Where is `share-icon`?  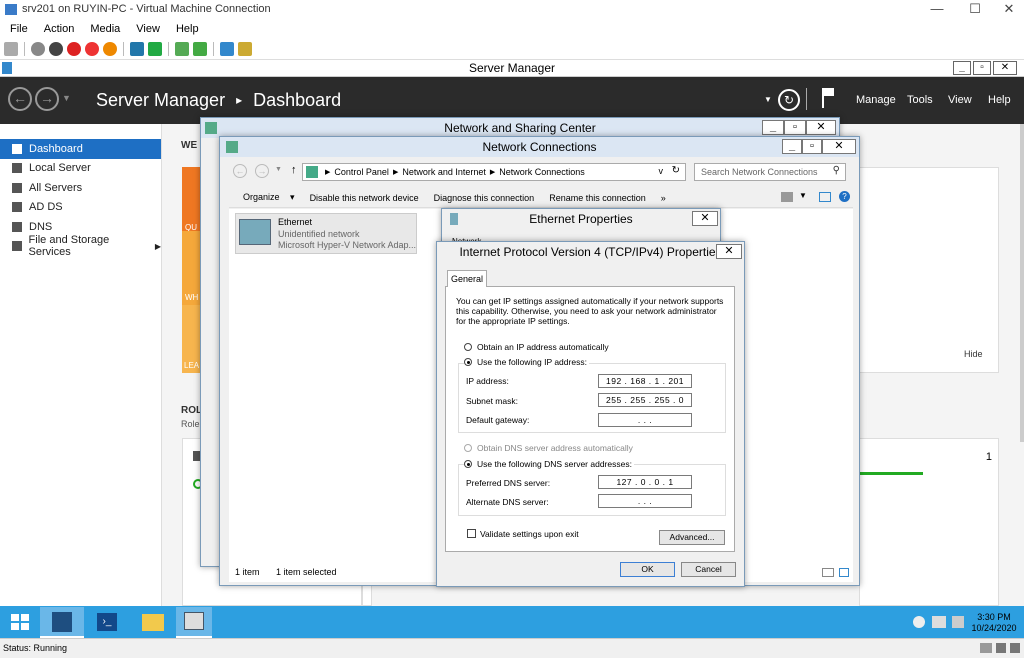
share-icon is located at coordinates (245, 48).